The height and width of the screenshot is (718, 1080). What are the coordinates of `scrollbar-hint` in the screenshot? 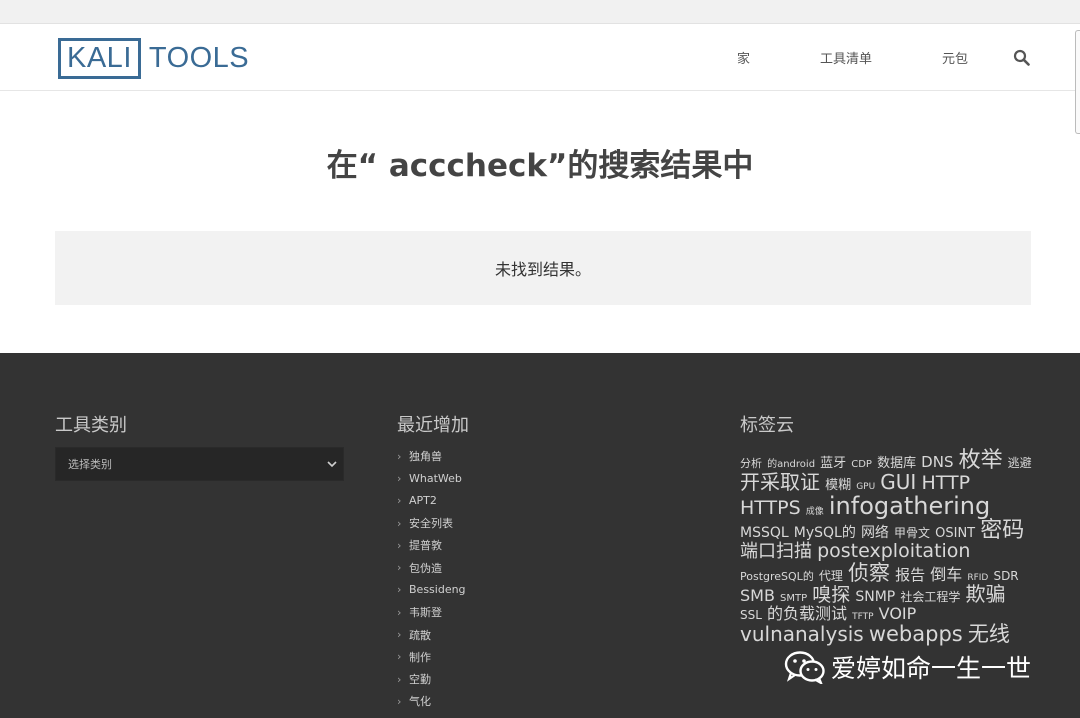 It's located at (1077, 82).